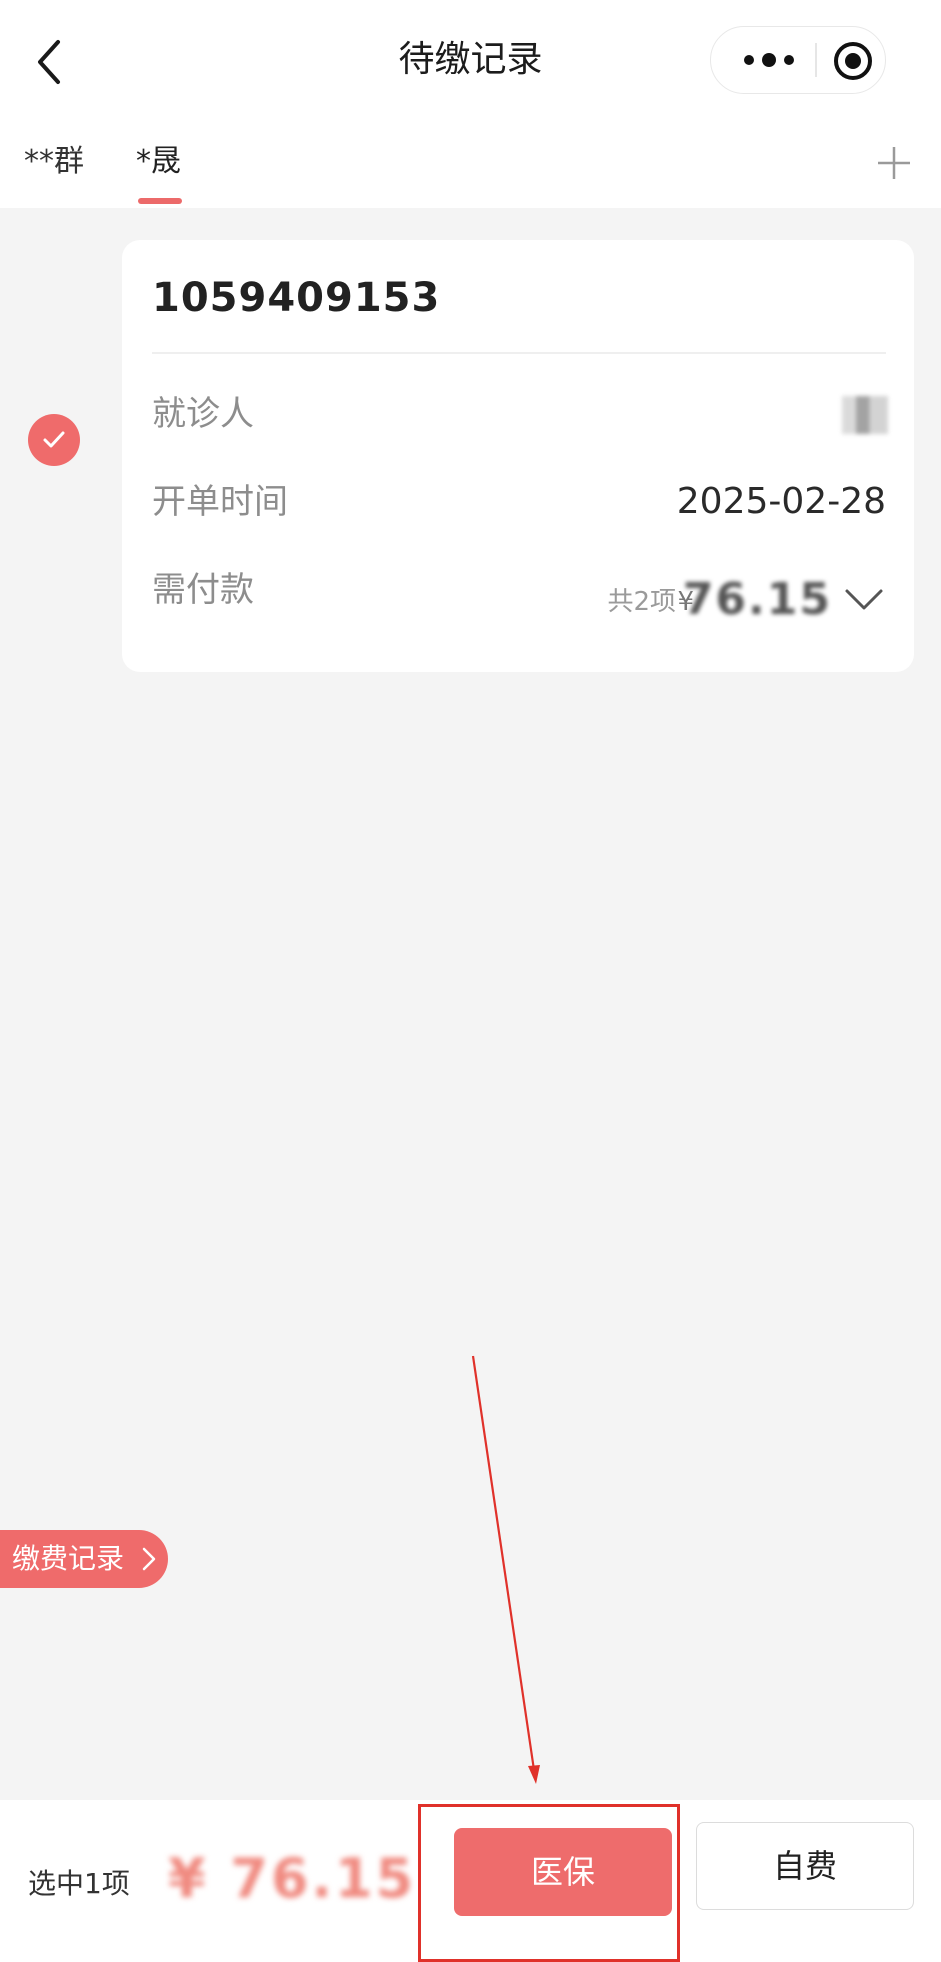 This screenshot has height=1962, width=941. Describe the element at coordinates (79, 1883) in the screenshot. I see `selected-count: 选中1项` at that location.